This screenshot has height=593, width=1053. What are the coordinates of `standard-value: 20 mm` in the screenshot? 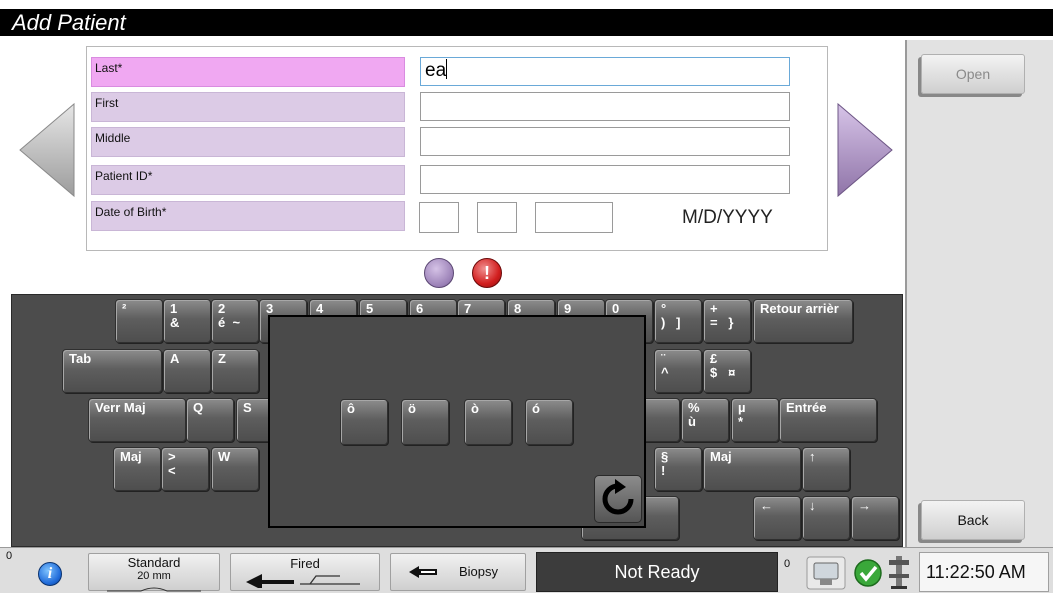 It's located at (154, 576).